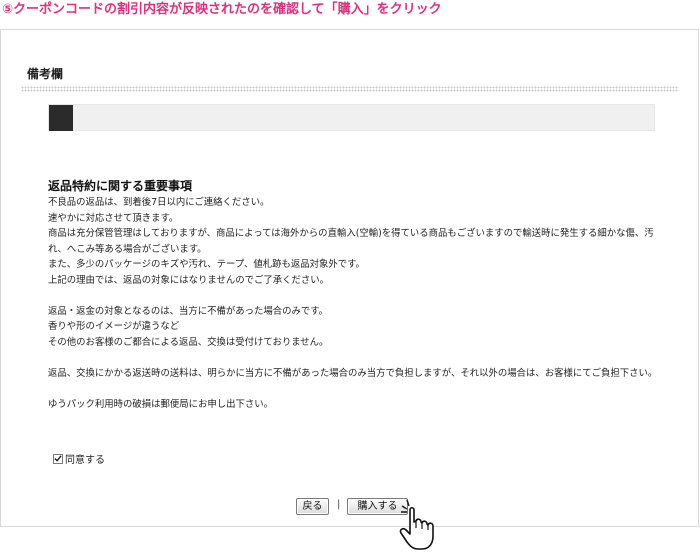  Describe the element at coordinates (222, 9) in the screenshot. I see `instruction-caption: ⑤クーポンコードの割引内容が反映されたのを確認して「購入」をクリック` at that location.